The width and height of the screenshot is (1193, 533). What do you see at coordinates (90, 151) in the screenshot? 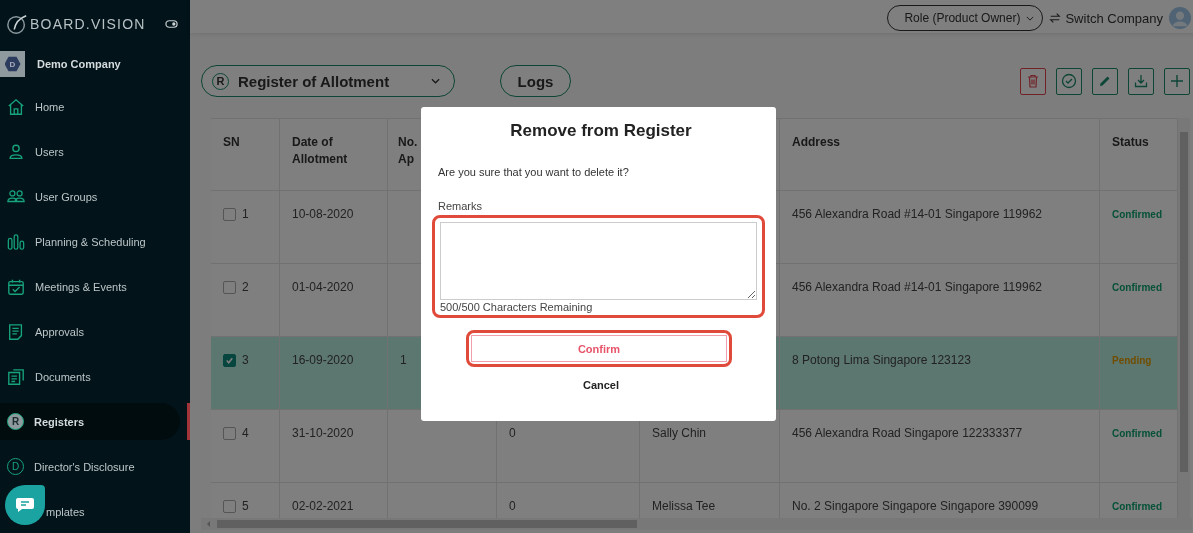
I see `nav-item: Users` at bounding box center [90, 151].